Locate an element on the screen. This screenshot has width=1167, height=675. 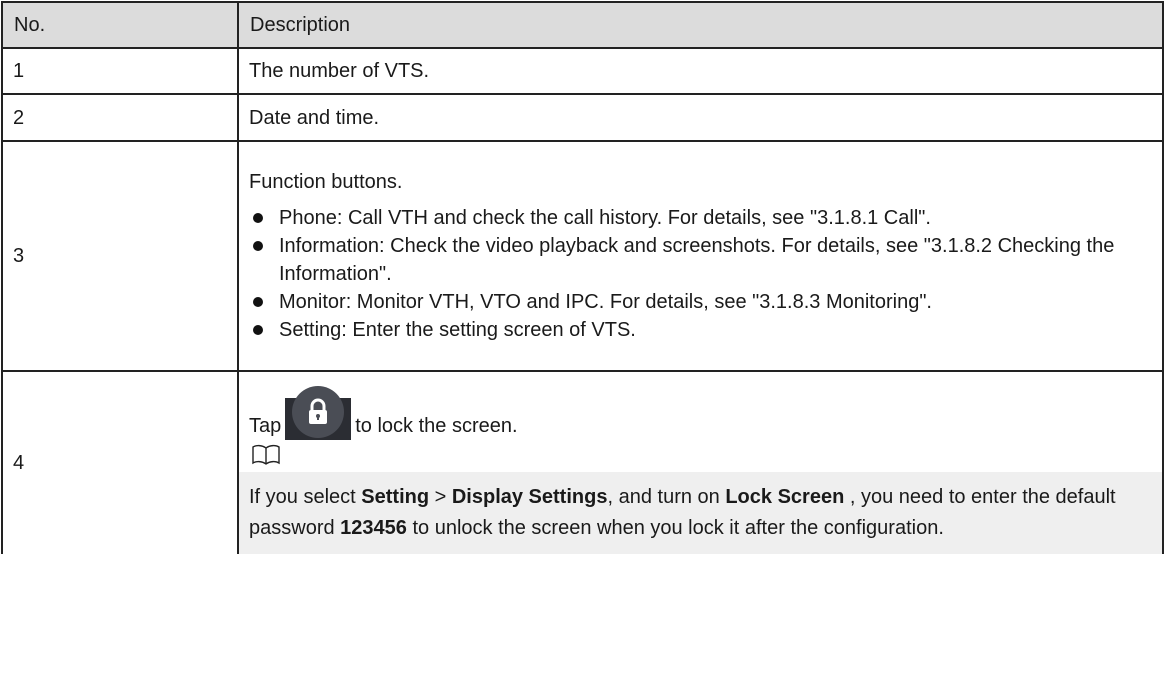
book-icon is located at coordinates (266, 454).